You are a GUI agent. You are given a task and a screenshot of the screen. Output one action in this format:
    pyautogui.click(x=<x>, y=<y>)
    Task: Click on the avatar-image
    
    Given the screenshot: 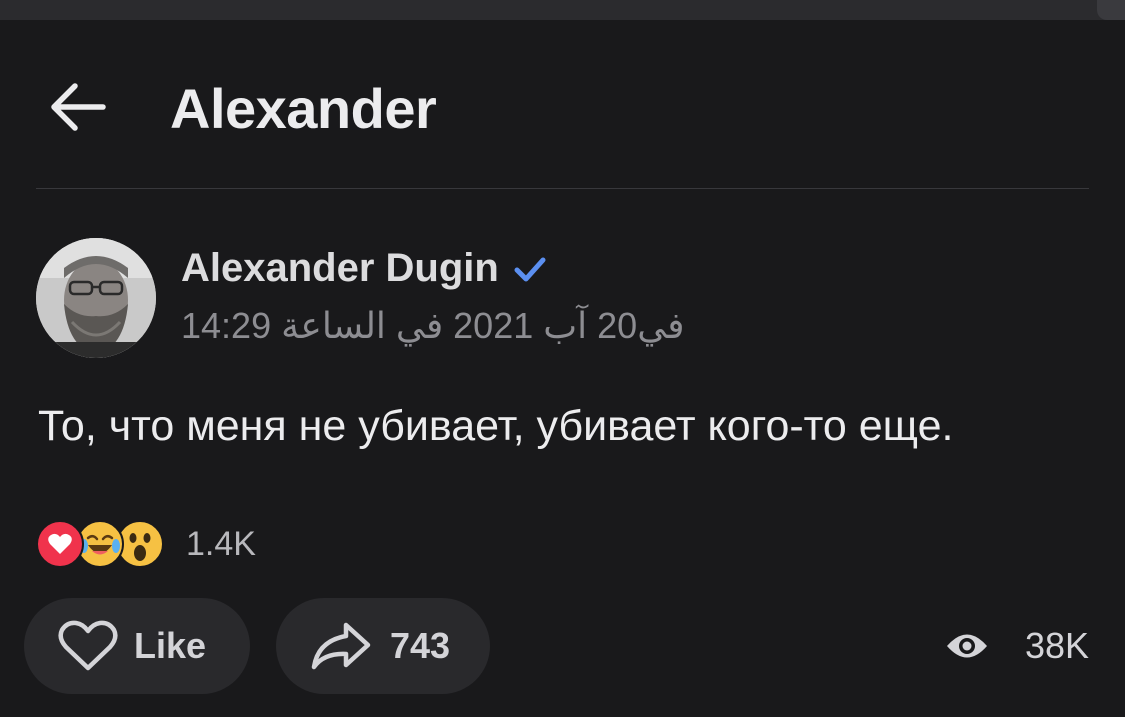 What is the action you would take?
    pyautogui.click(x=96, y=298)
    